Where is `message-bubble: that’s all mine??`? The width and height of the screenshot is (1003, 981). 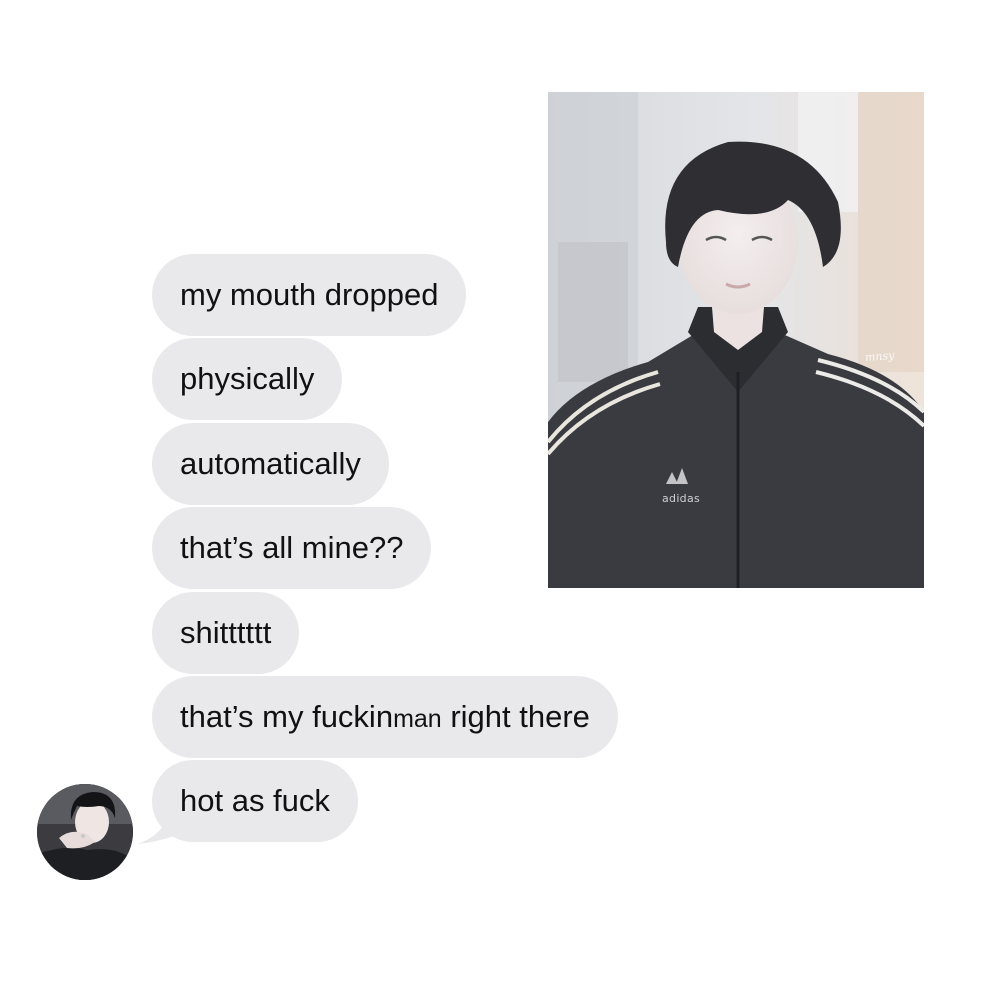
message-bubble: that’s all mine?? is located at coordinates (292, 548).